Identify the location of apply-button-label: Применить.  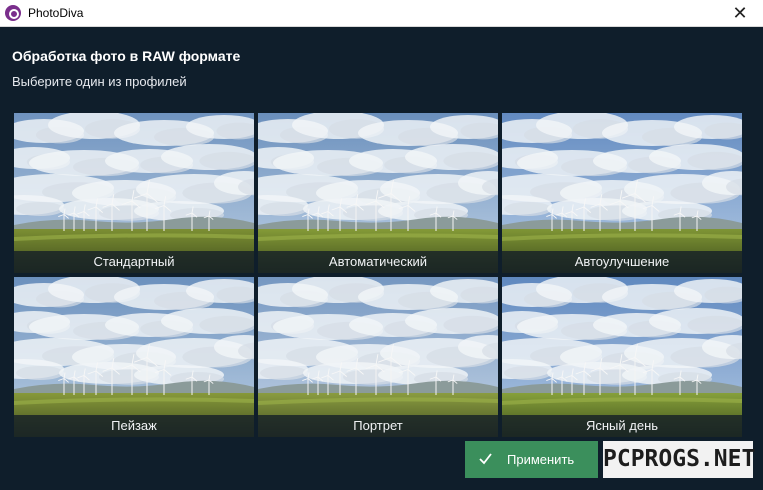
(541, 459).